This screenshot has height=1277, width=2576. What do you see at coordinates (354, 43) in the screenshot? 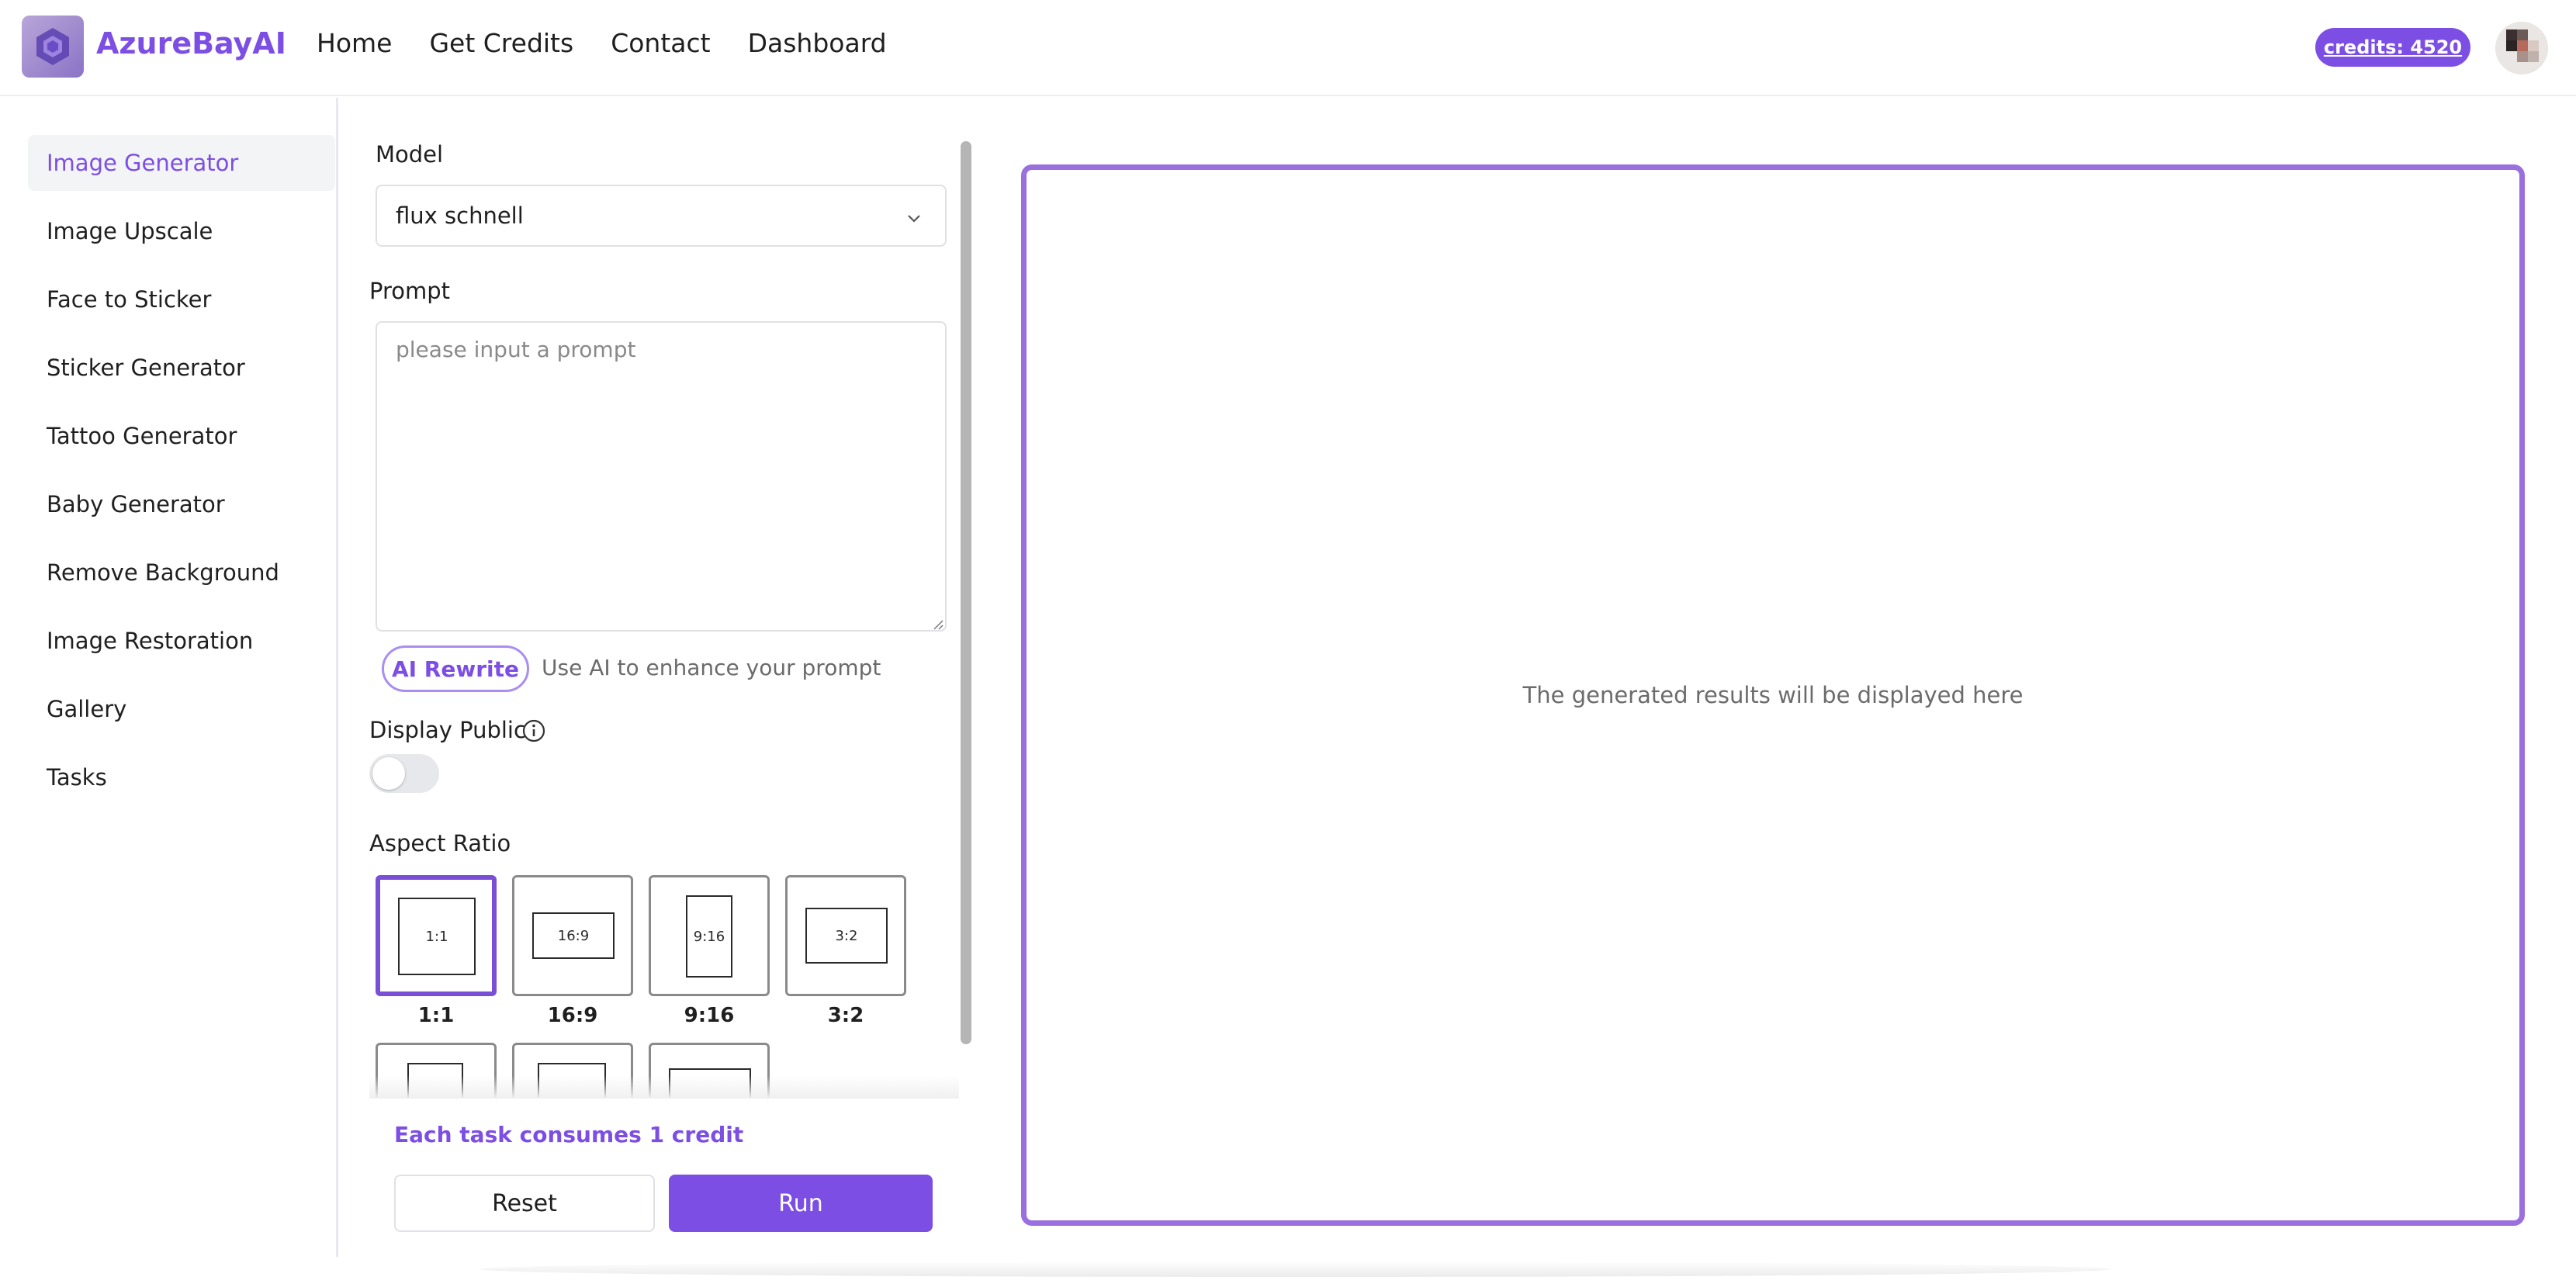
I see `nav-home: Home` at bounding box center [354, 43].